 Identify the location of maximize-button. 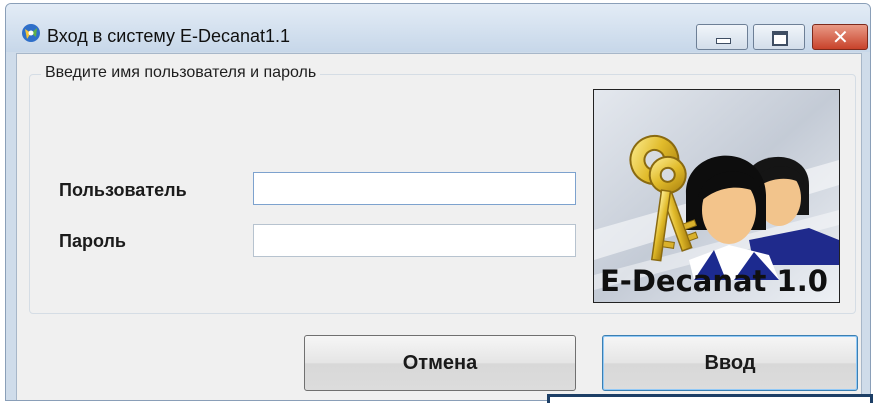
(779, 37).